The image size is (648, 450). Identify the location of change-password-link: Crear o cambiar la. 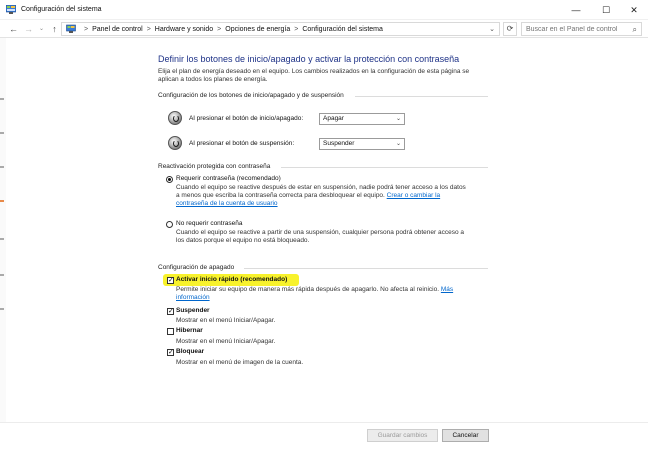
(413, 195).